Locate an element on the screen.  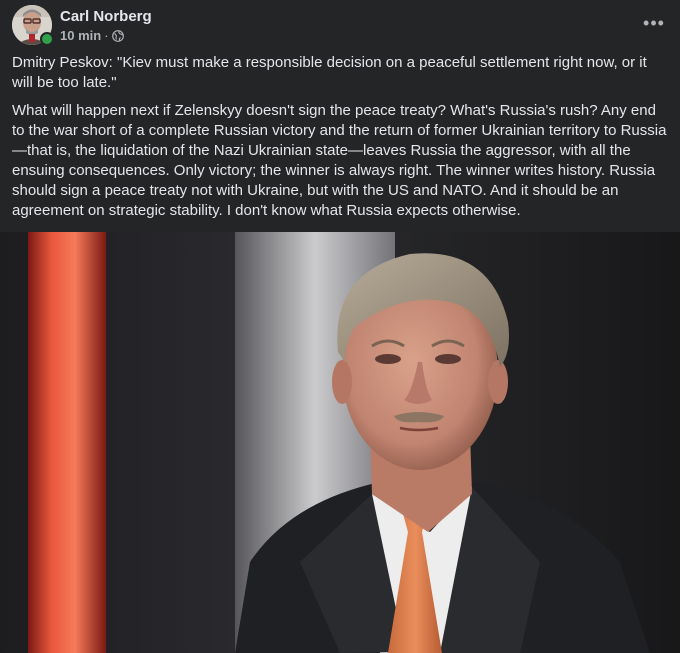
post-meta: 10 min · is located at coordinates (92, 35).